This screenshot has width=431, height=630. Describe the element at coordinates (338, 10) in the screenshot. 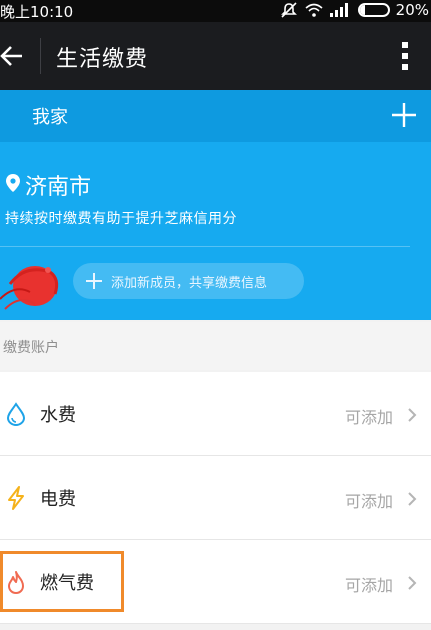

I see `signal-icon` at that location.